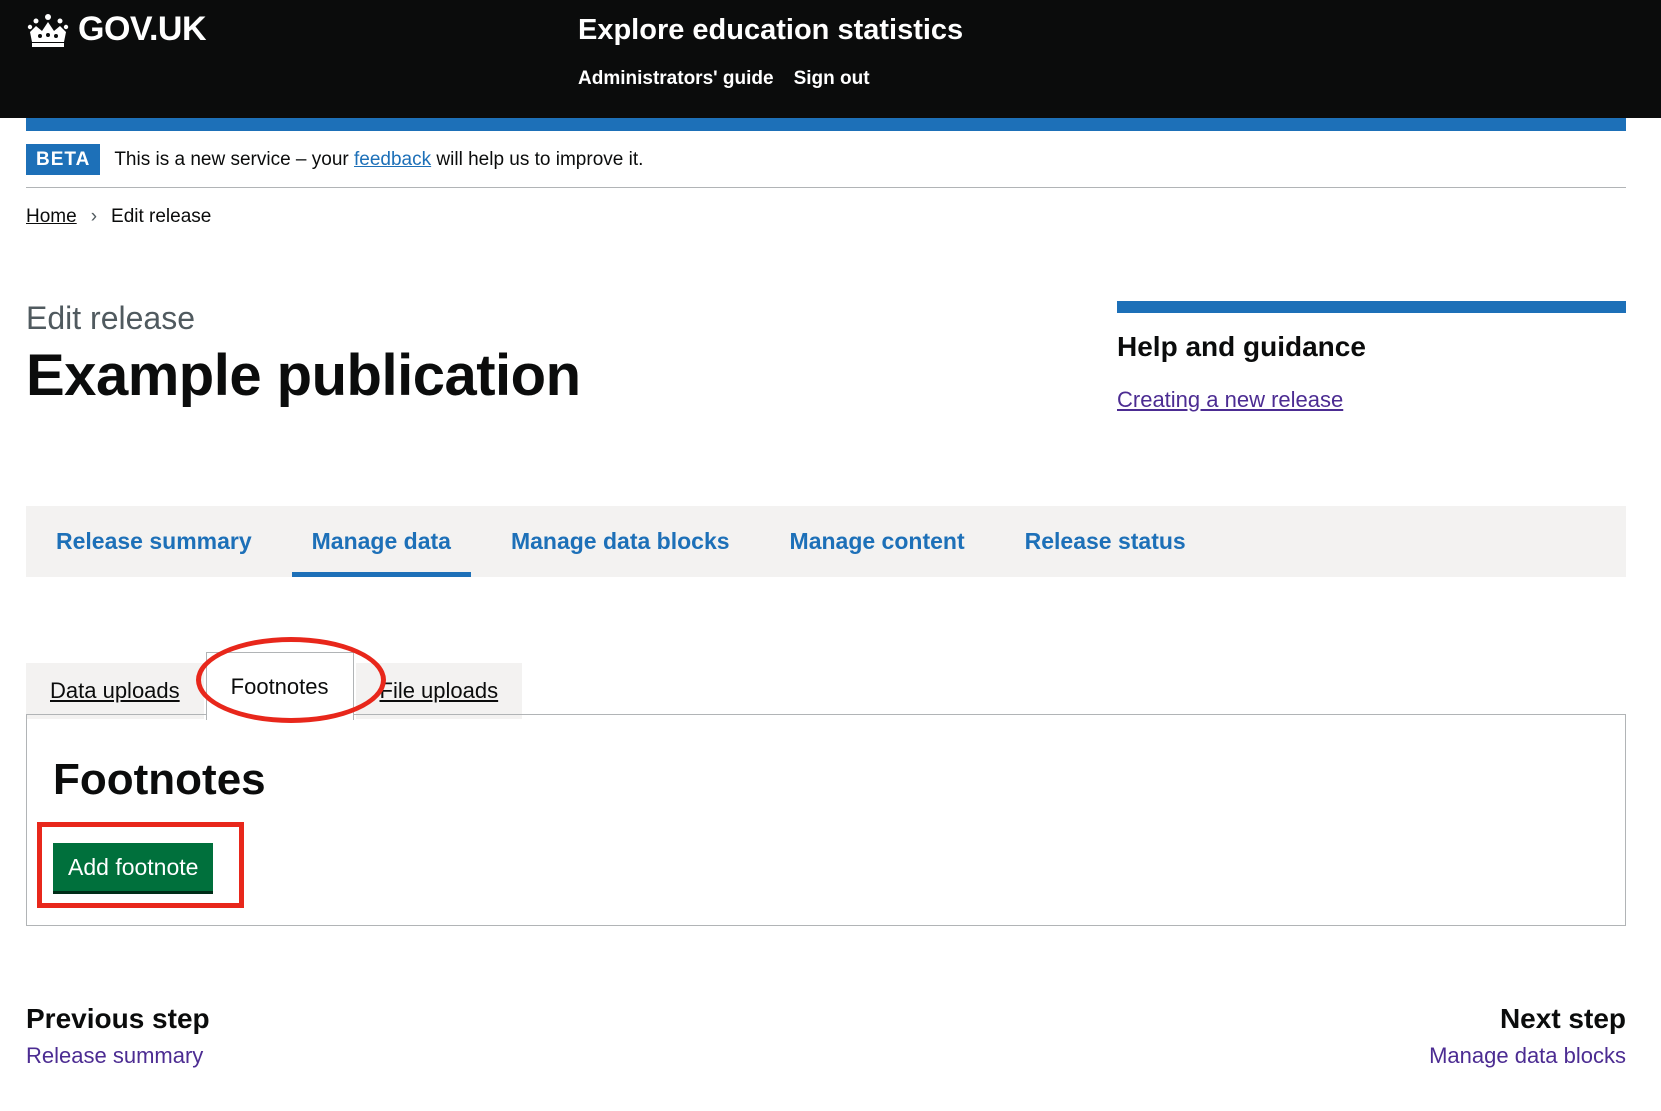  What do you see at coordinates (231, 159) in the screenshot?
I see `phase-text-before: This is a new service – your` at bounding box center [231, 159].